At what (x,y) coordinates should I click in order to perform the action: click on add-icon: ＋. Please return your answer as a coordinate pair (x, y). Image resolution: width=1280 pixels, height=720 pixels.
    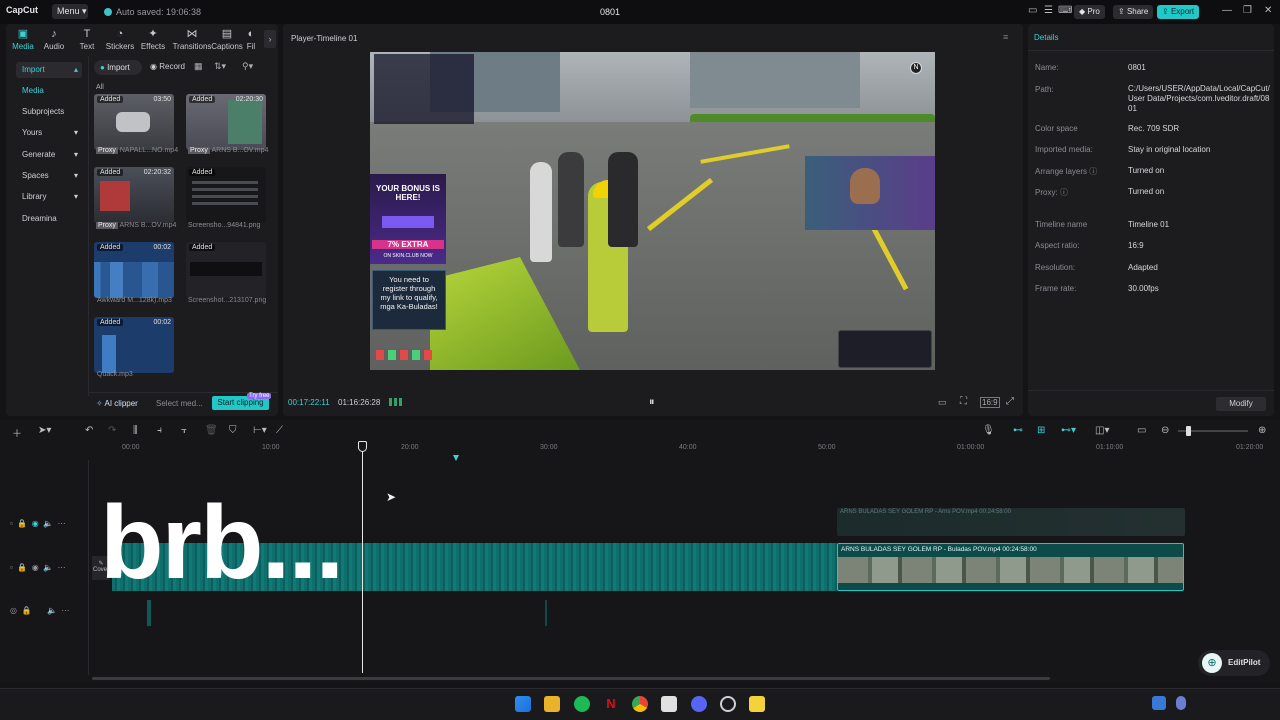
    Looking at the image, I should click on (17, 432).